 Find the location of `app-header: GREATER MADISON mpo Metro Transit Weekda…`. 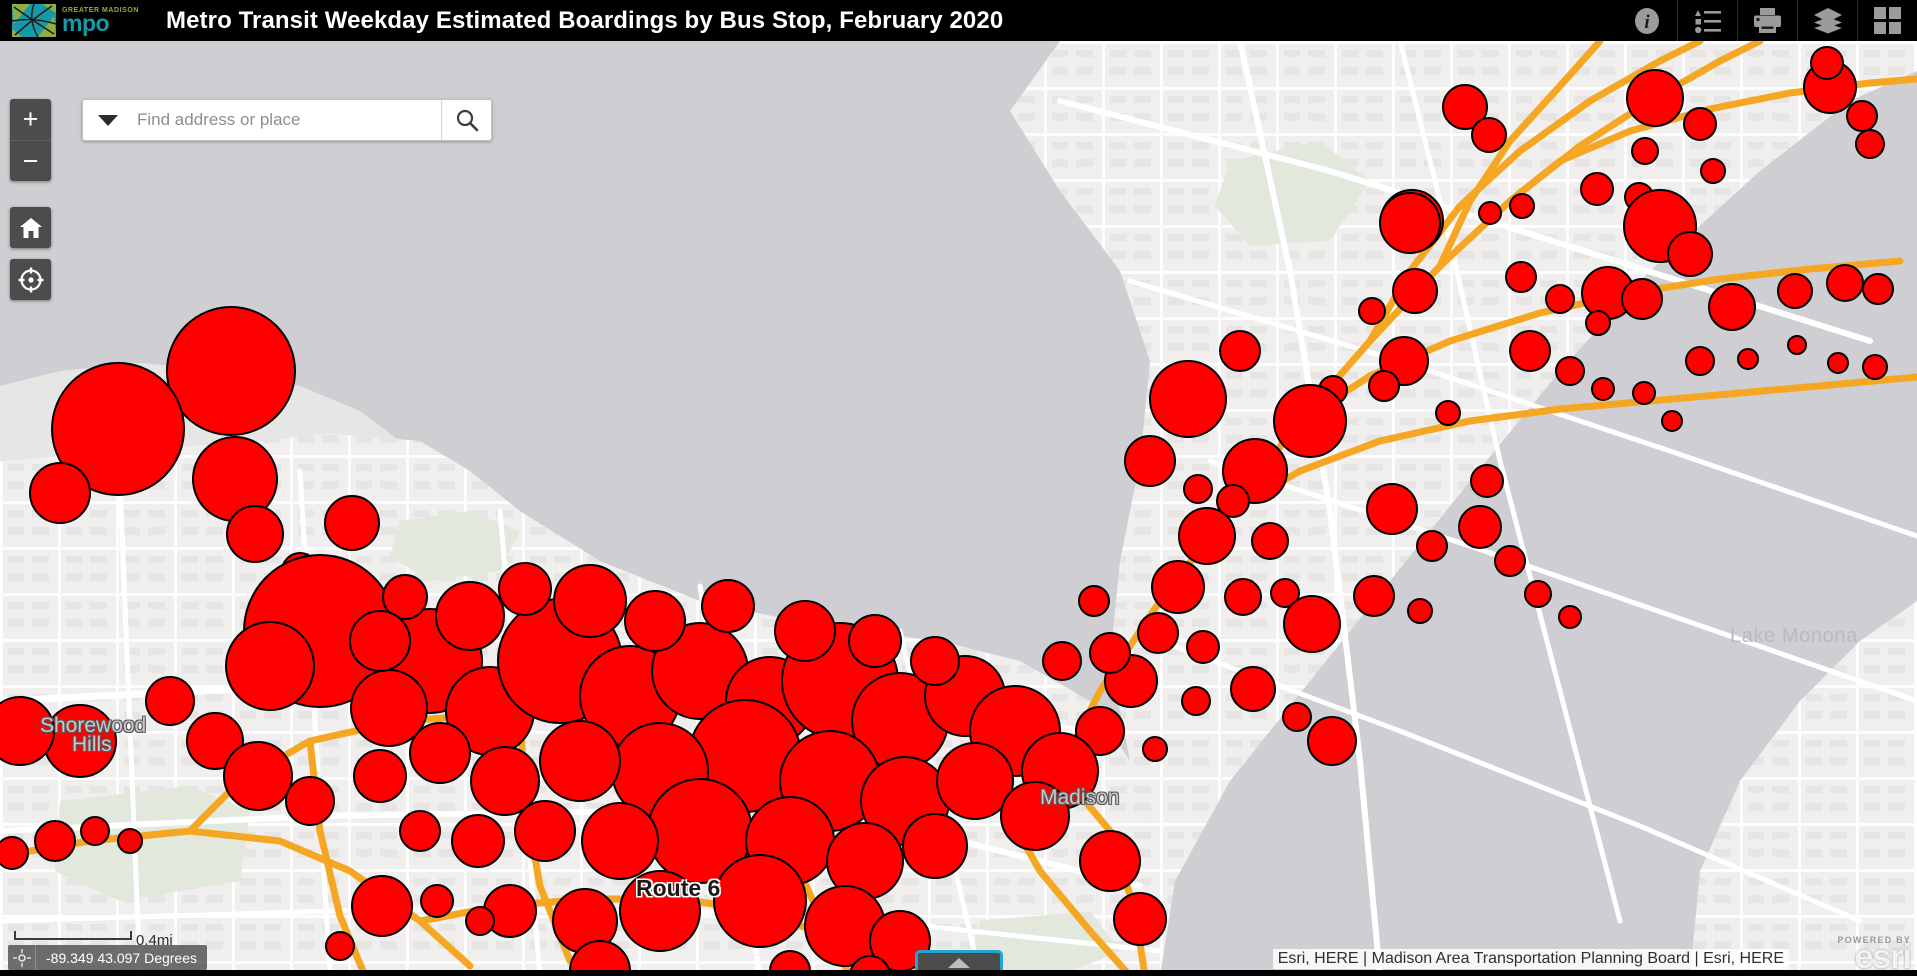

app-header: GREATER MADISON mpo Metro Transit Weekda… is located at coordinates (958, 20).